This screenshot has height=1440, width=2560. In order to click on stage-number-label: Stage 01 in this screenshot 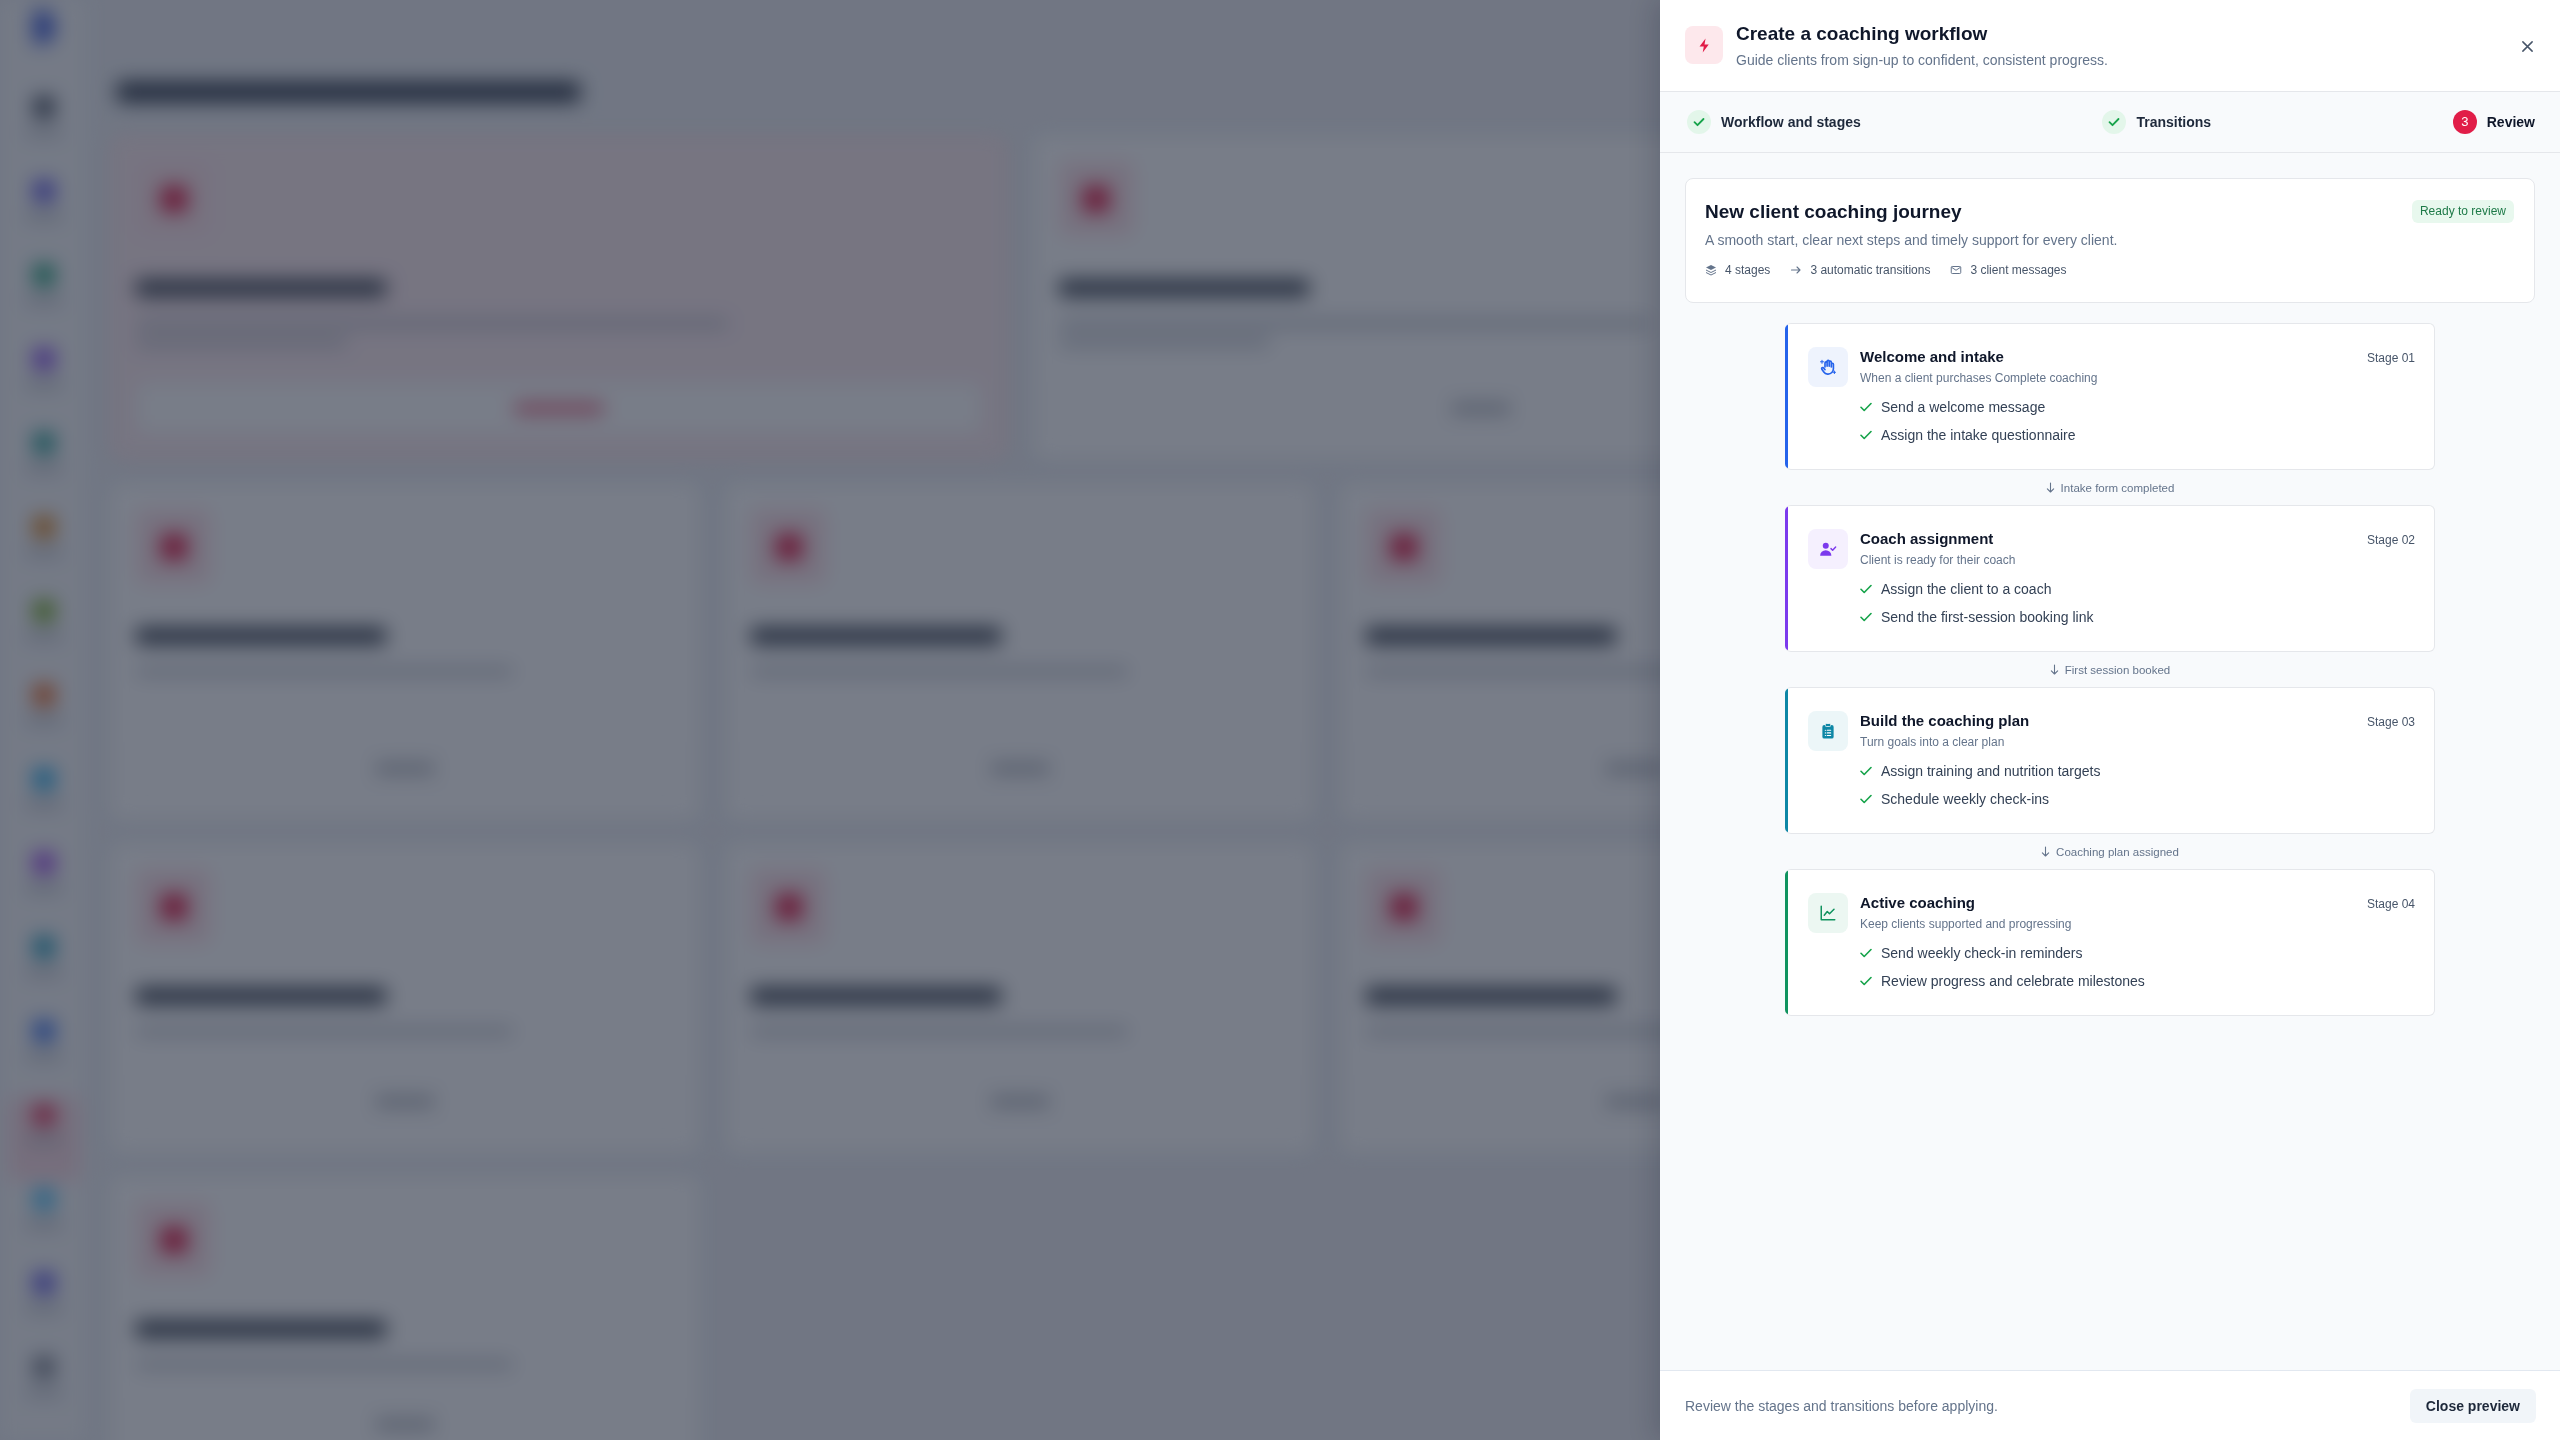, I will do `click(2390, 358)`.